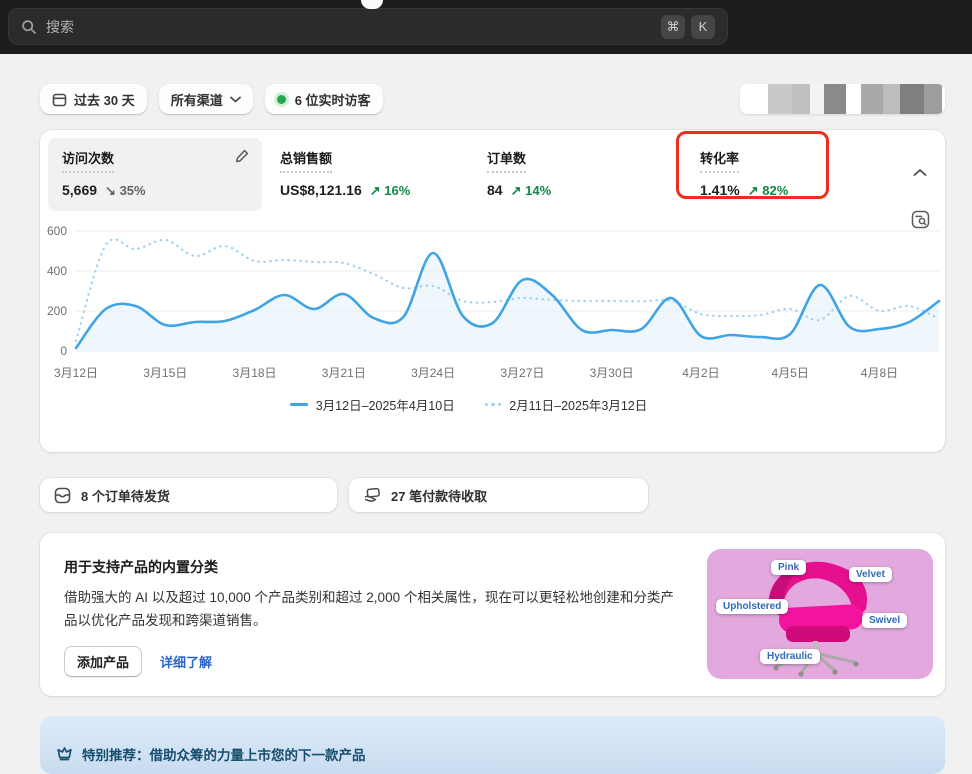  I want to click on notification-row: 8 个订单待发货 27 笔付款待收取, so click(492, 495).